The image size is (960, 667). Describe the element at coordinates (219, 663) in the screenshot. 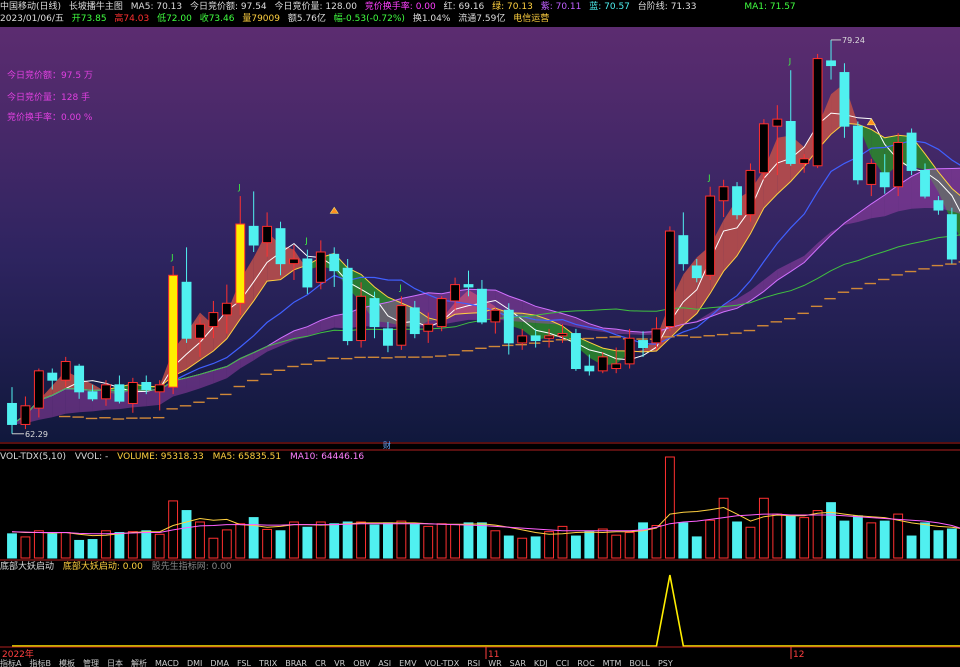

I see `indicator-tab: DMA` at that location.